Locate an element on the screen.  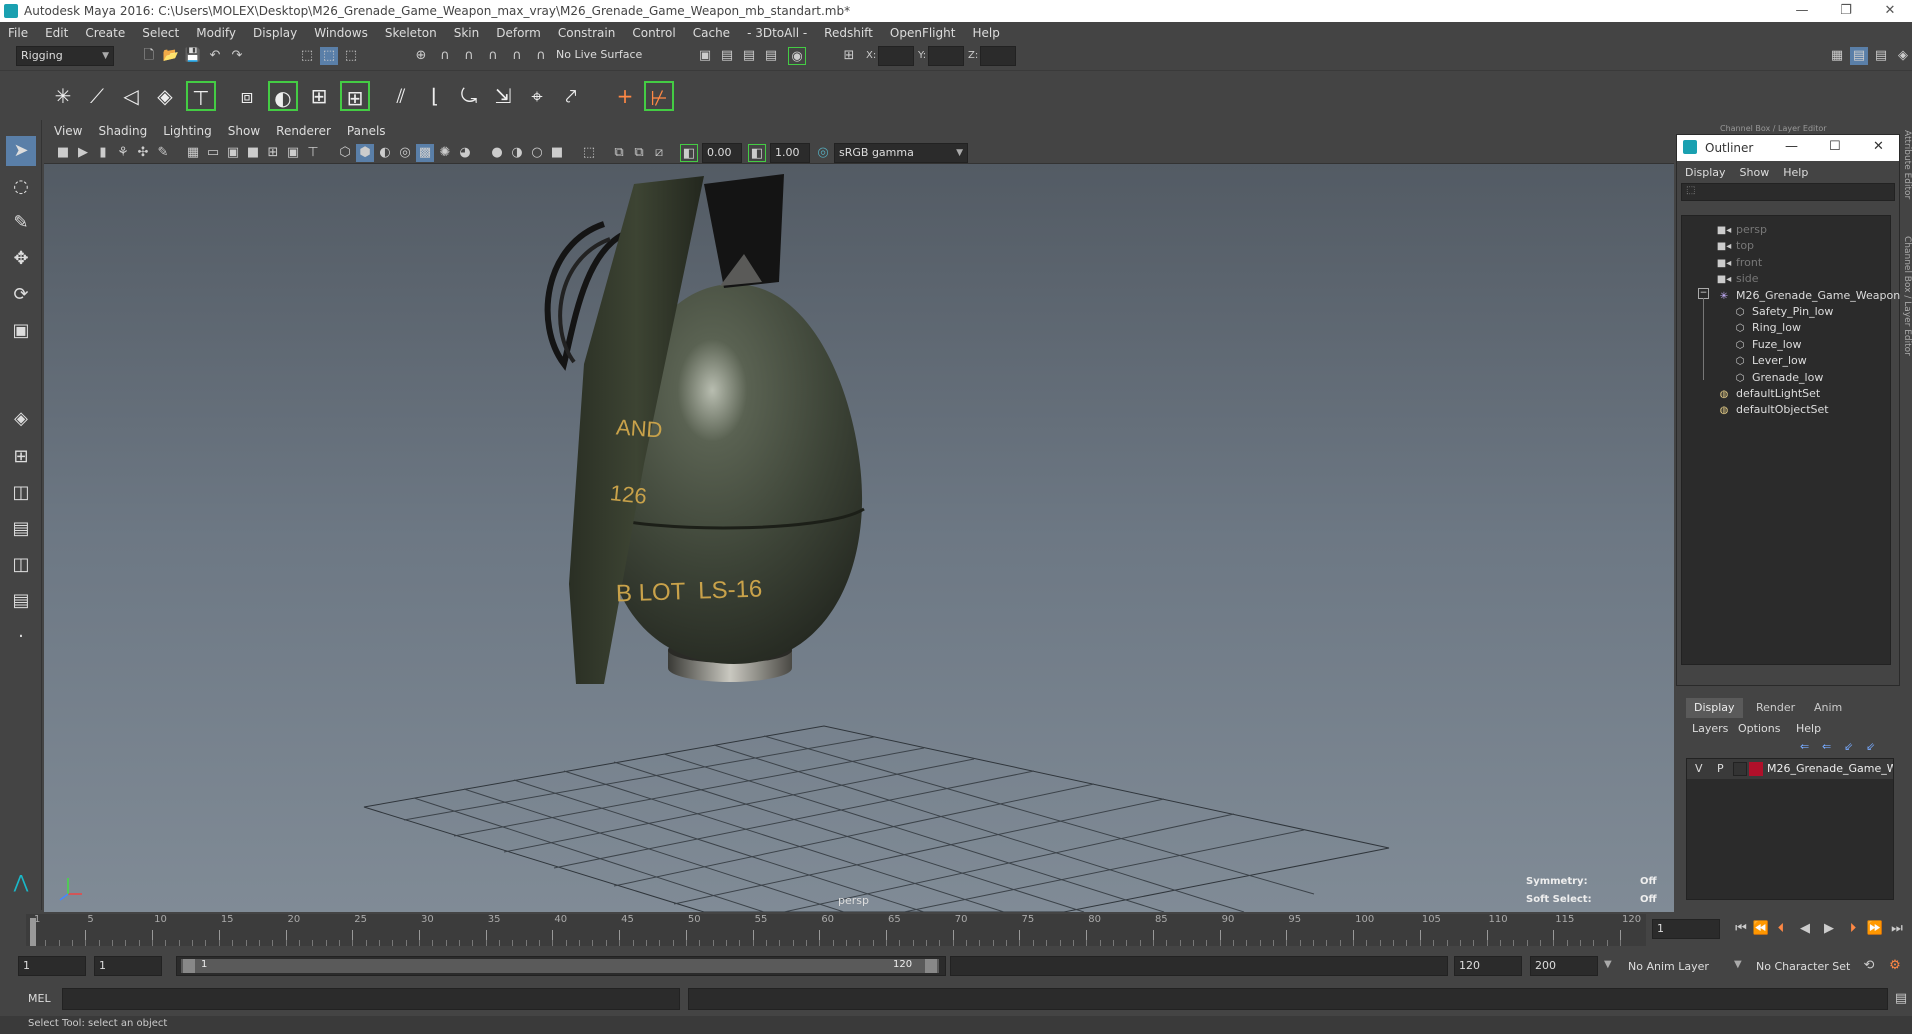
auto-key-icon: ⟲ is located at coordinates (1869, 966).